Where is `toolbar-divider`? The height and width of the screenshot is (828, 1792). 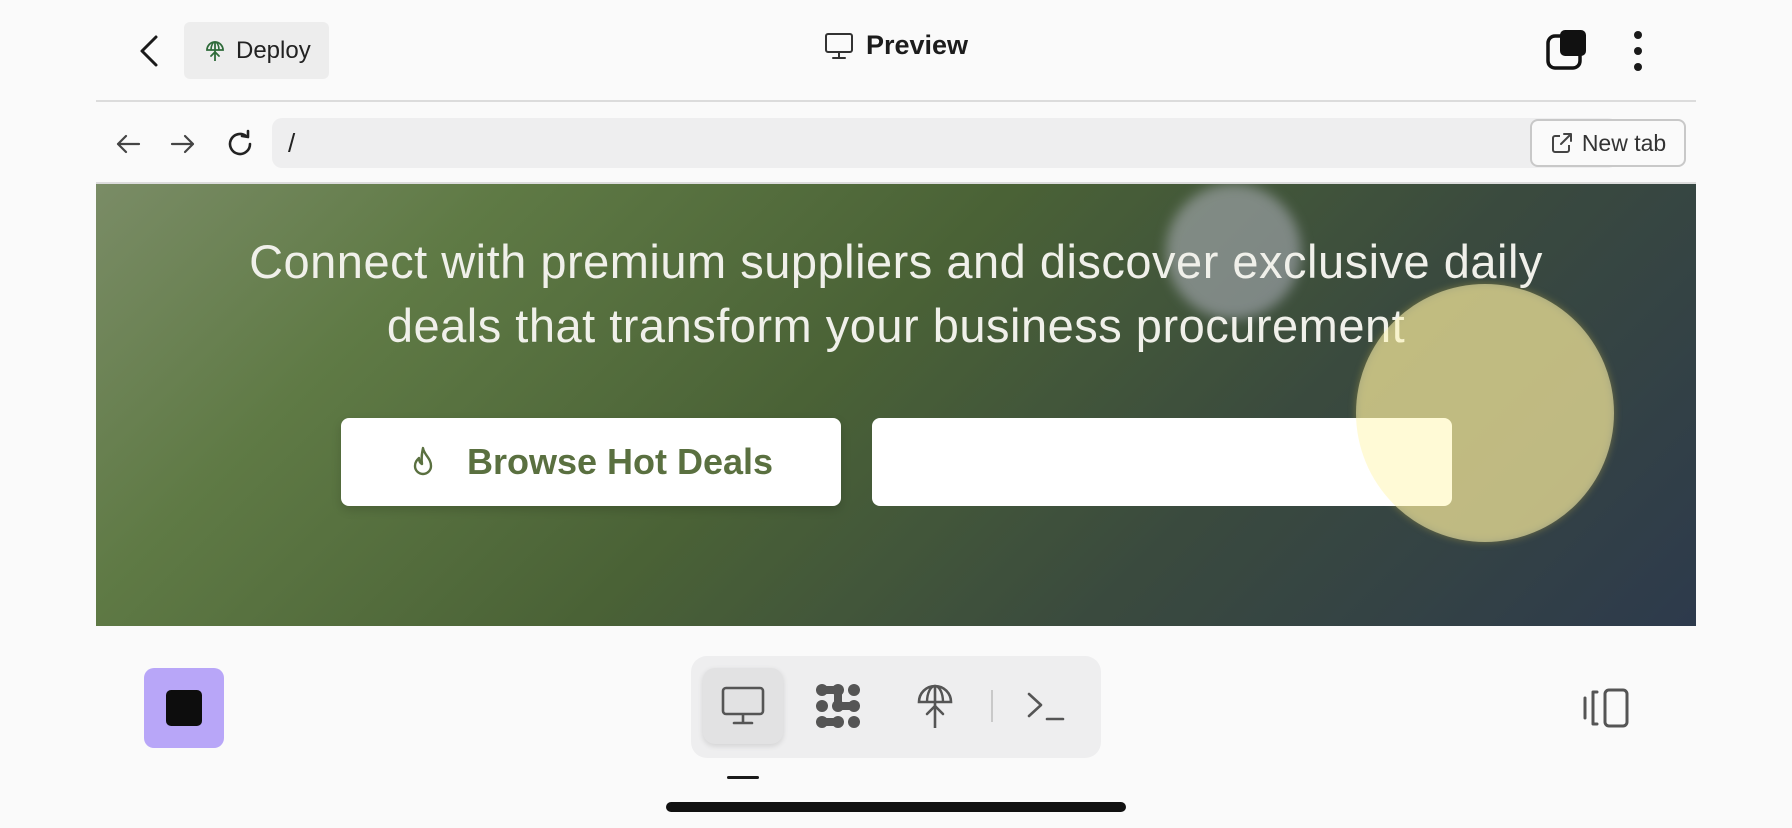
toolbar-divider is located at coordinates (992, 706).